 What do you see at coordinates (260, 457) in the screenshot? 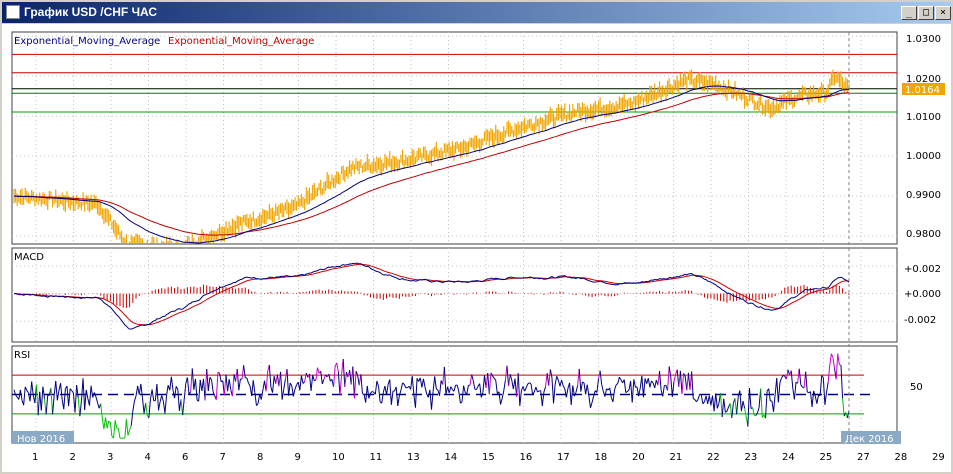
I see `day-tick-label: 8` at bounding box center [260, 457].